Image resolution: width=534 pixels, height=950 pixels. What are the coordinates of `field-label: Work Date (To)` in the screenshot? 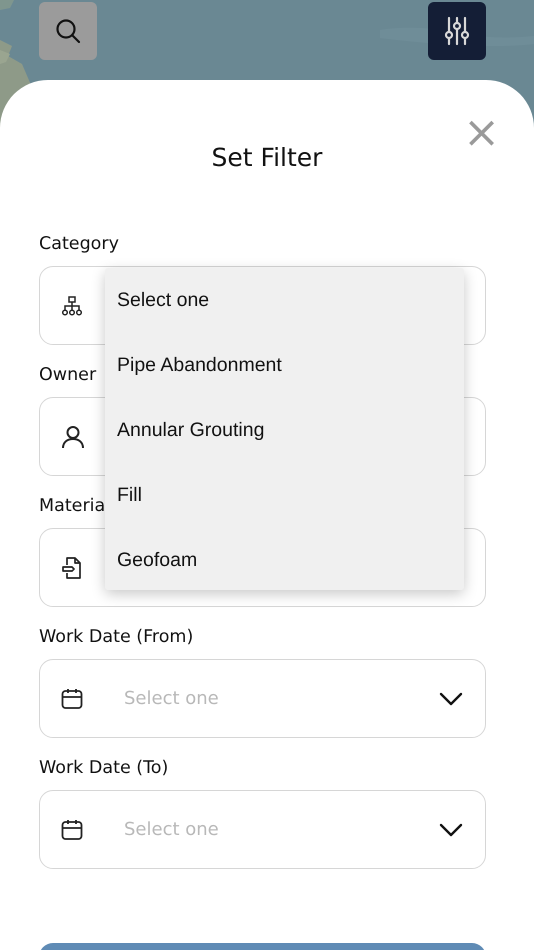 It's located at (103, 768).